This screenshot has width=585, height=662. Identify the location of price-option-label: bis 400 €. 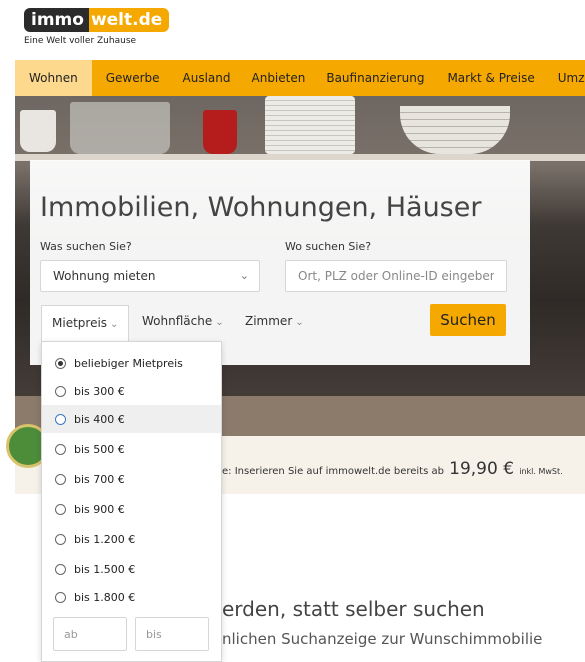
(99, 419).